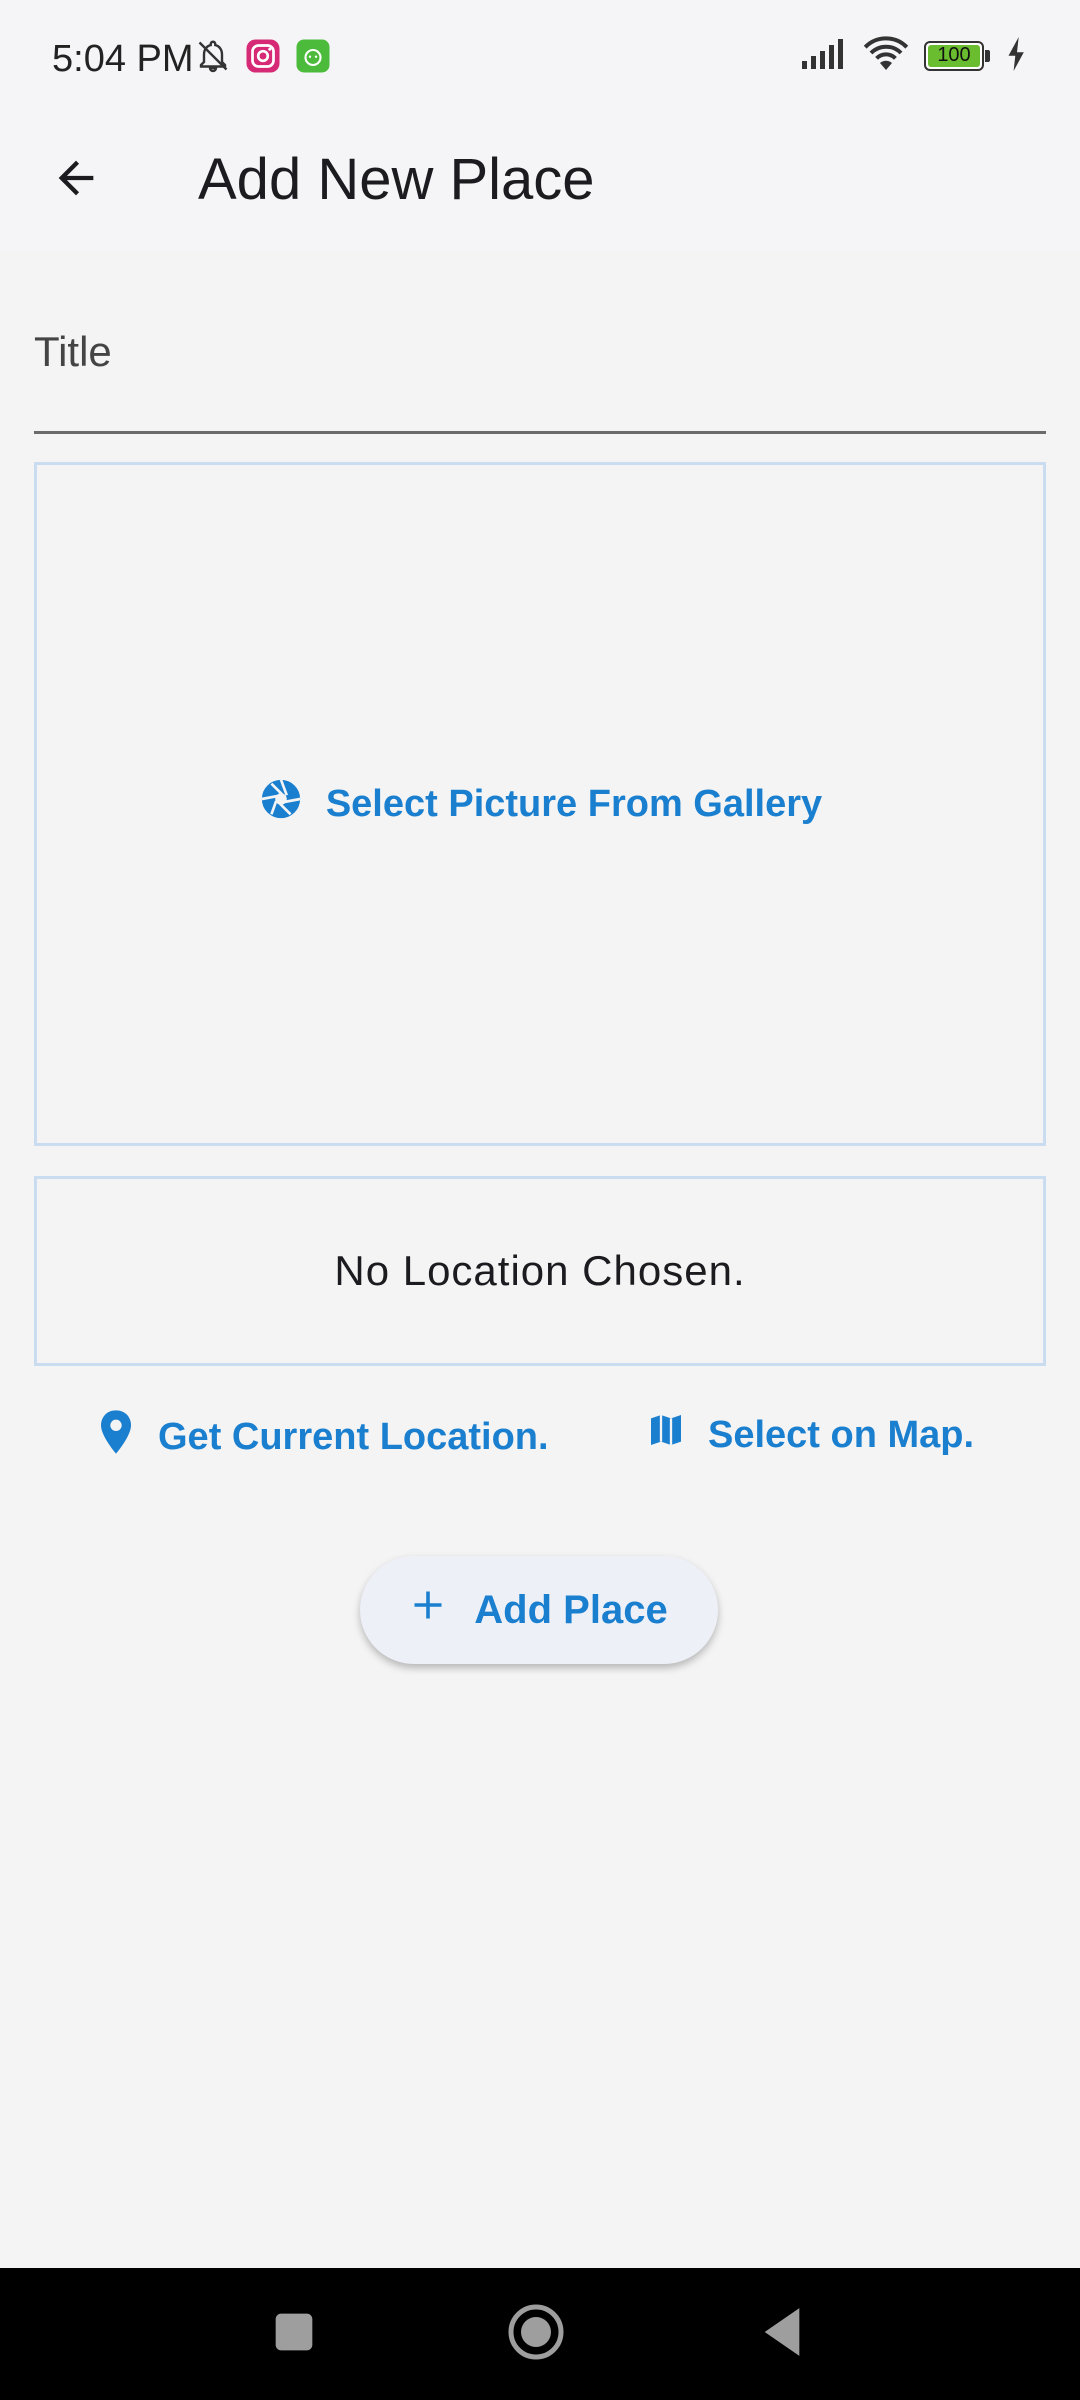 This screenshot has width=1080, height=2400. I want to click on recents-icon, so click(294, 2334).